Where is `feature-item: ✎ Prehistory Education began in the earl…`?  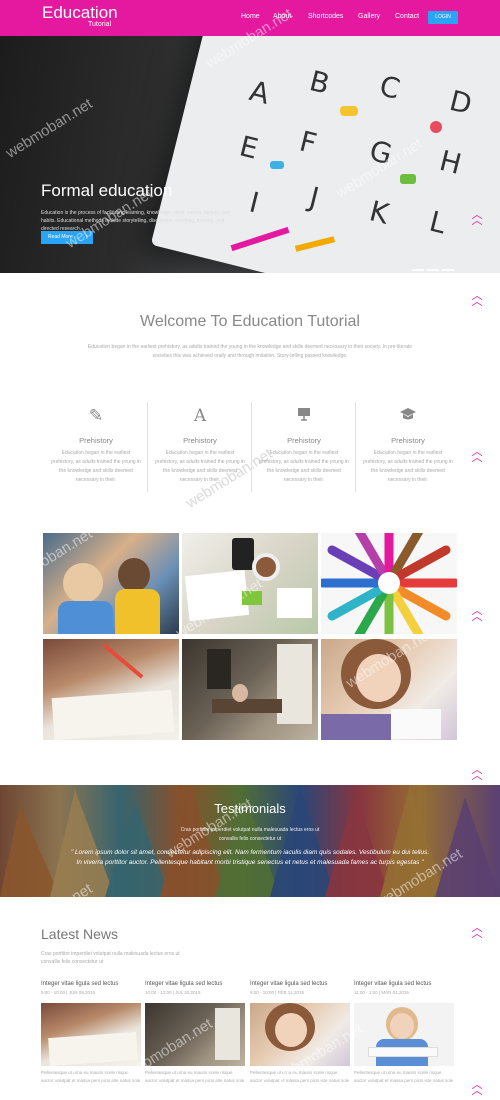 feature-item: ✎ Prehistory Education began in the earl… is located at coordinates (96, 447).